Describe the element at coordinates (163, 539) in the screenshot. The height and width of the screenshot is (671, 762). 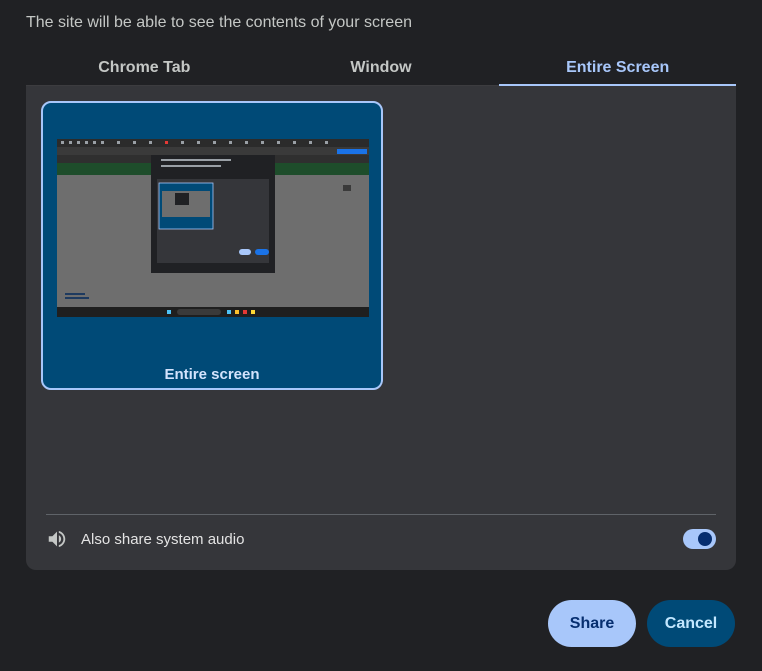
I see `audio-label: Also share system audio` at that location.